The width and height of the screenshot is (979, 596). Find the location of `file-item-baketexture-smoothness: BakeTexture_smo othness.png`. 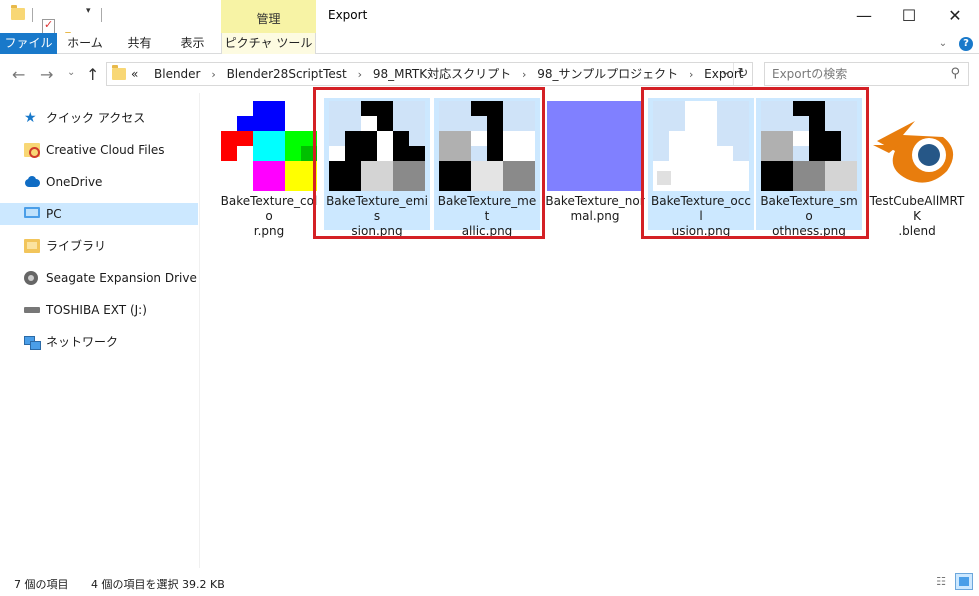

file-item-baketexture-smoothness: BakeTexture_smo othness.png is located at coordinates (809, 168).